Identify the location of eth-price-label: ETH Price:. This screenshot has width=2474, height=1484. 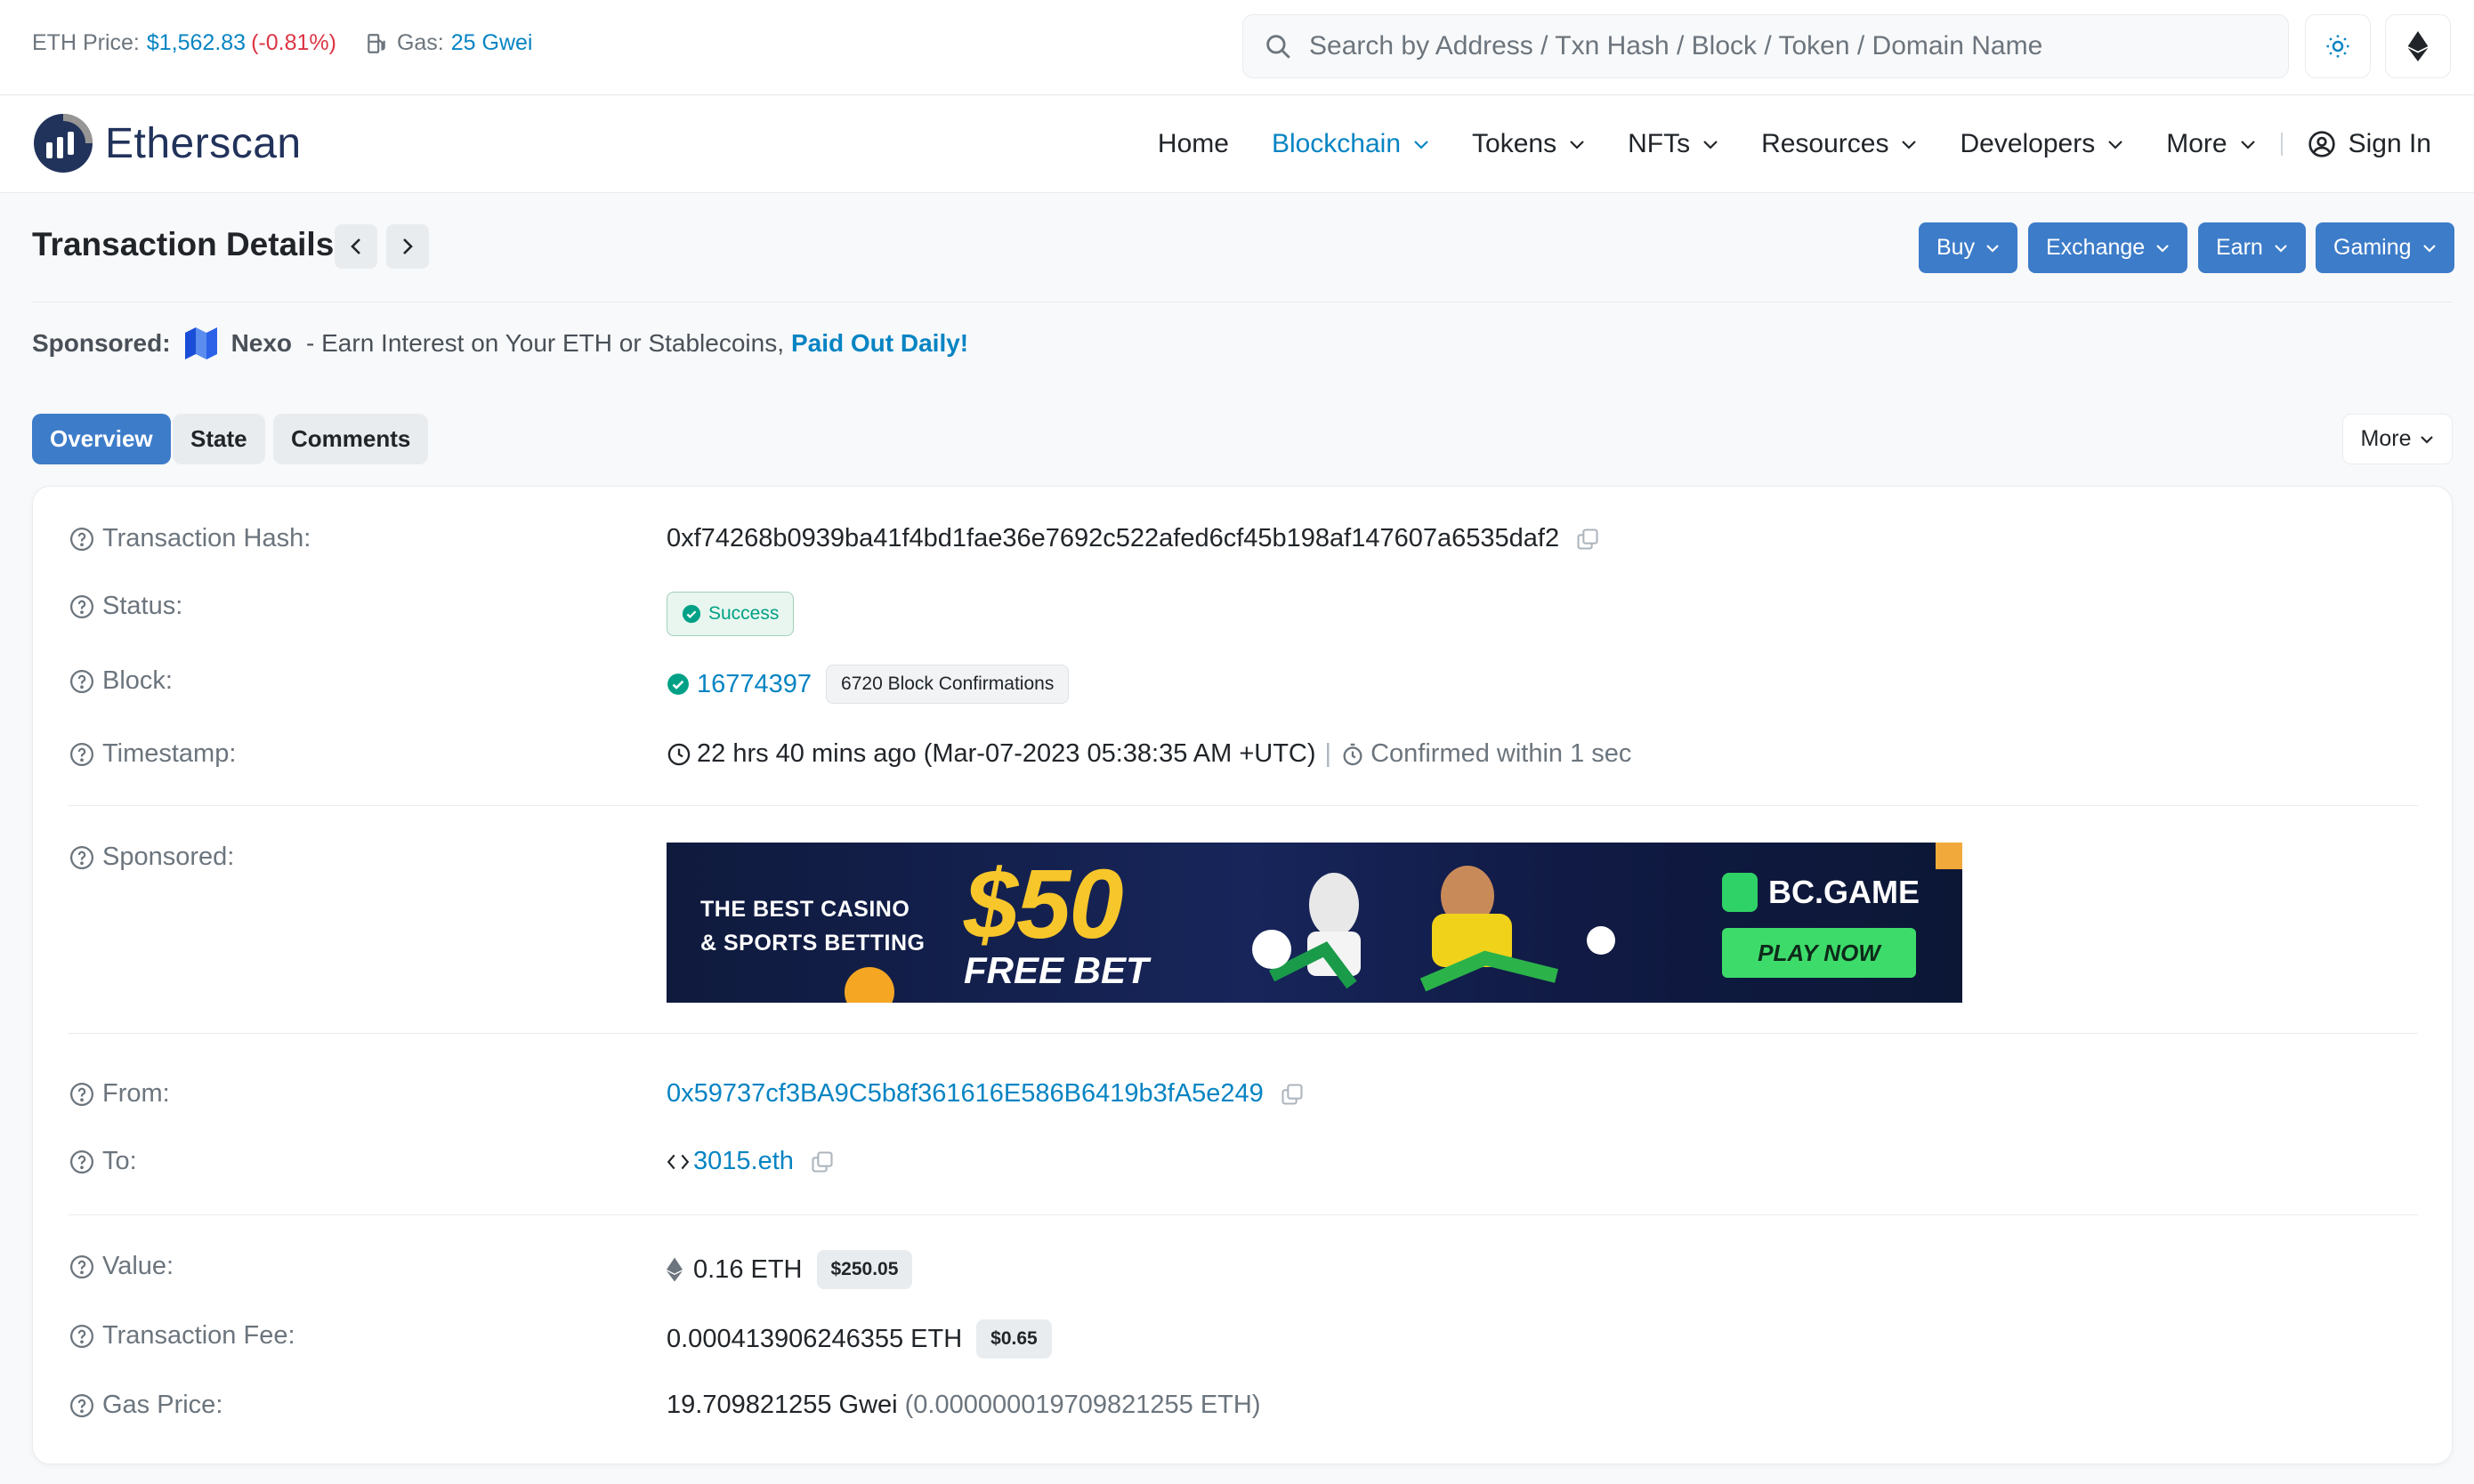
(86, 42).